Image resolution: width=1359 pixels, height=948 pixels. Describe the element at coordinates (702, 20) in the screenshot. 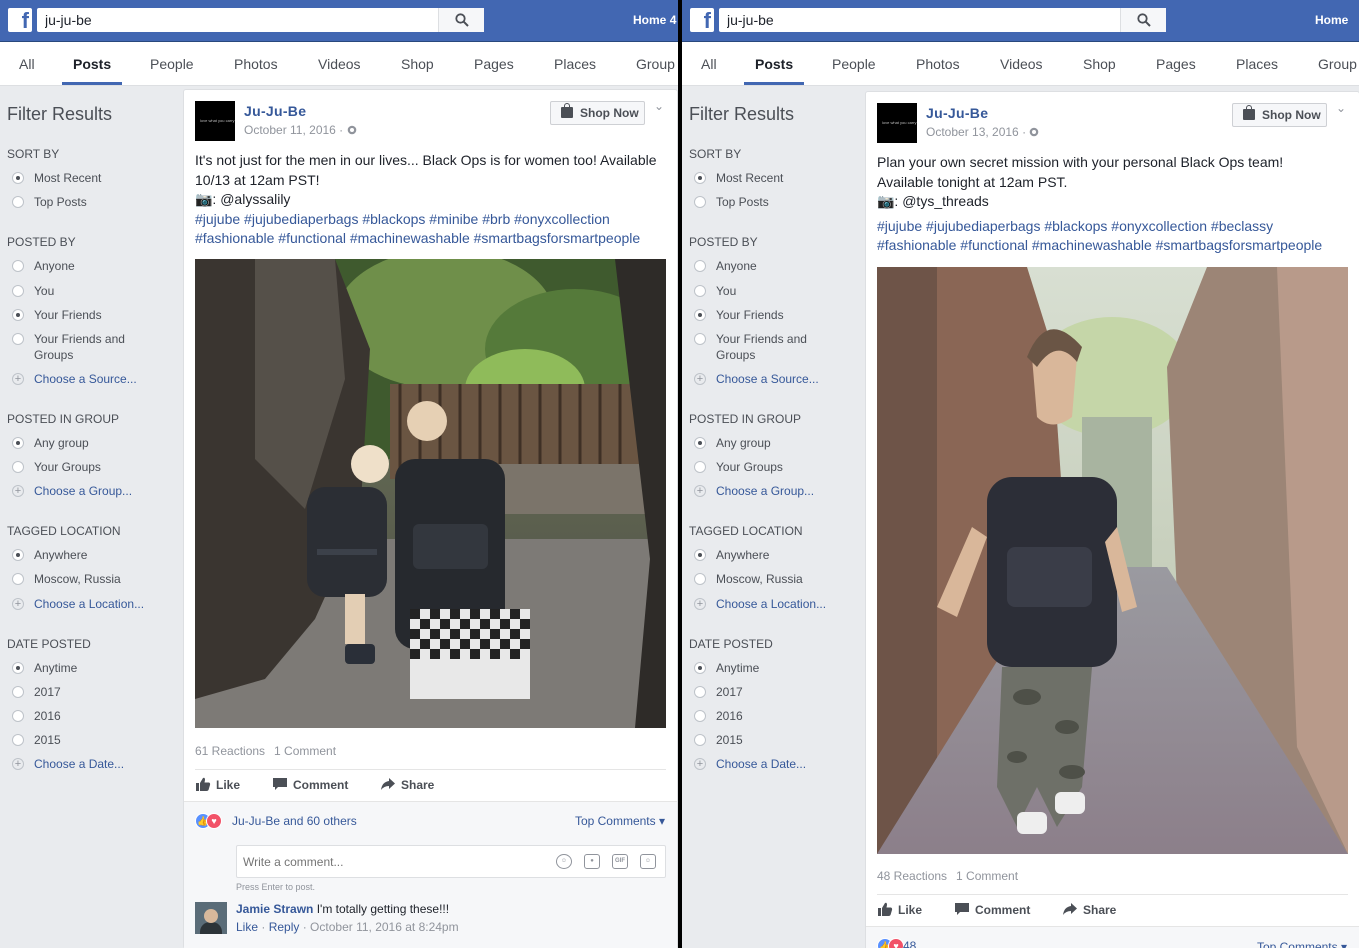

I see `facebook-logo-icon: f` at that location.